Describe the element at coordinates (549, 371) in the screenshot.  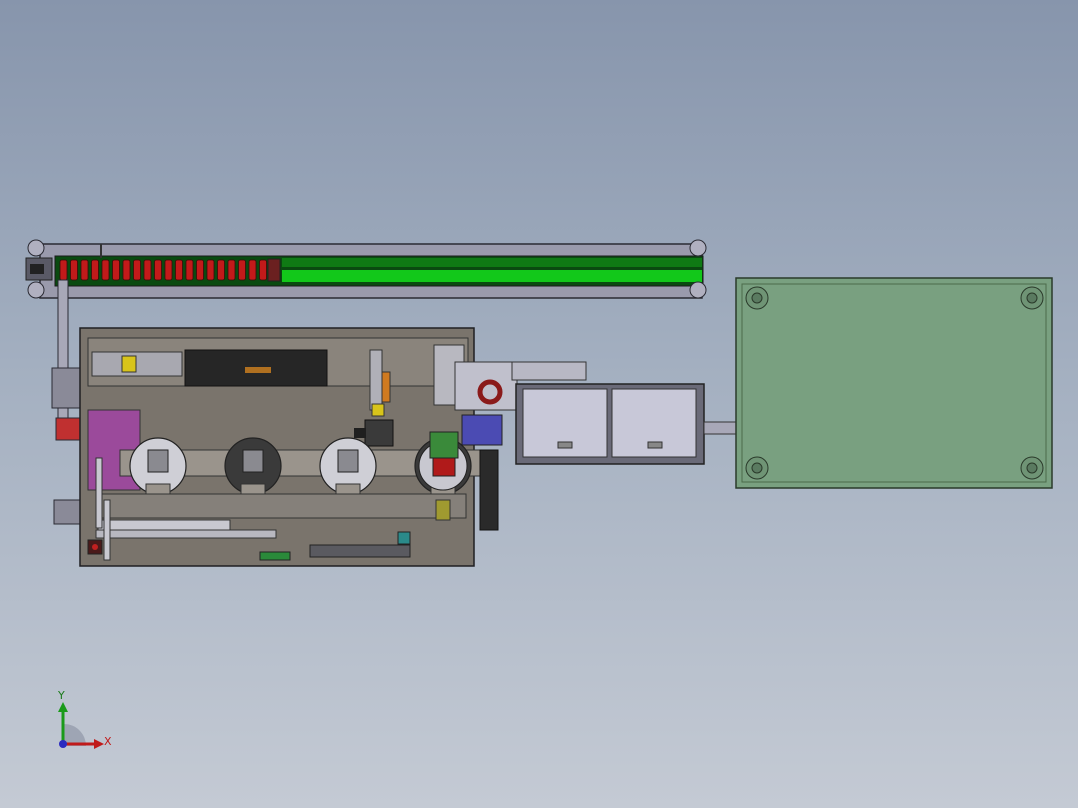
I see `output-slide` at that location.